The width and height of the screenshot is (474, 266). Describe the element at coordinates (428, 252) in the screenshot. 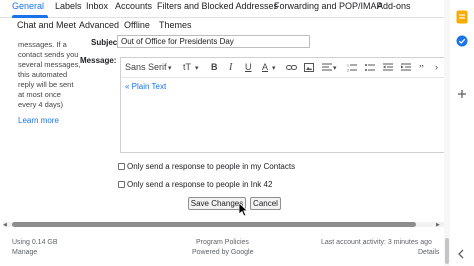

I see `details-link: Details` at that location.